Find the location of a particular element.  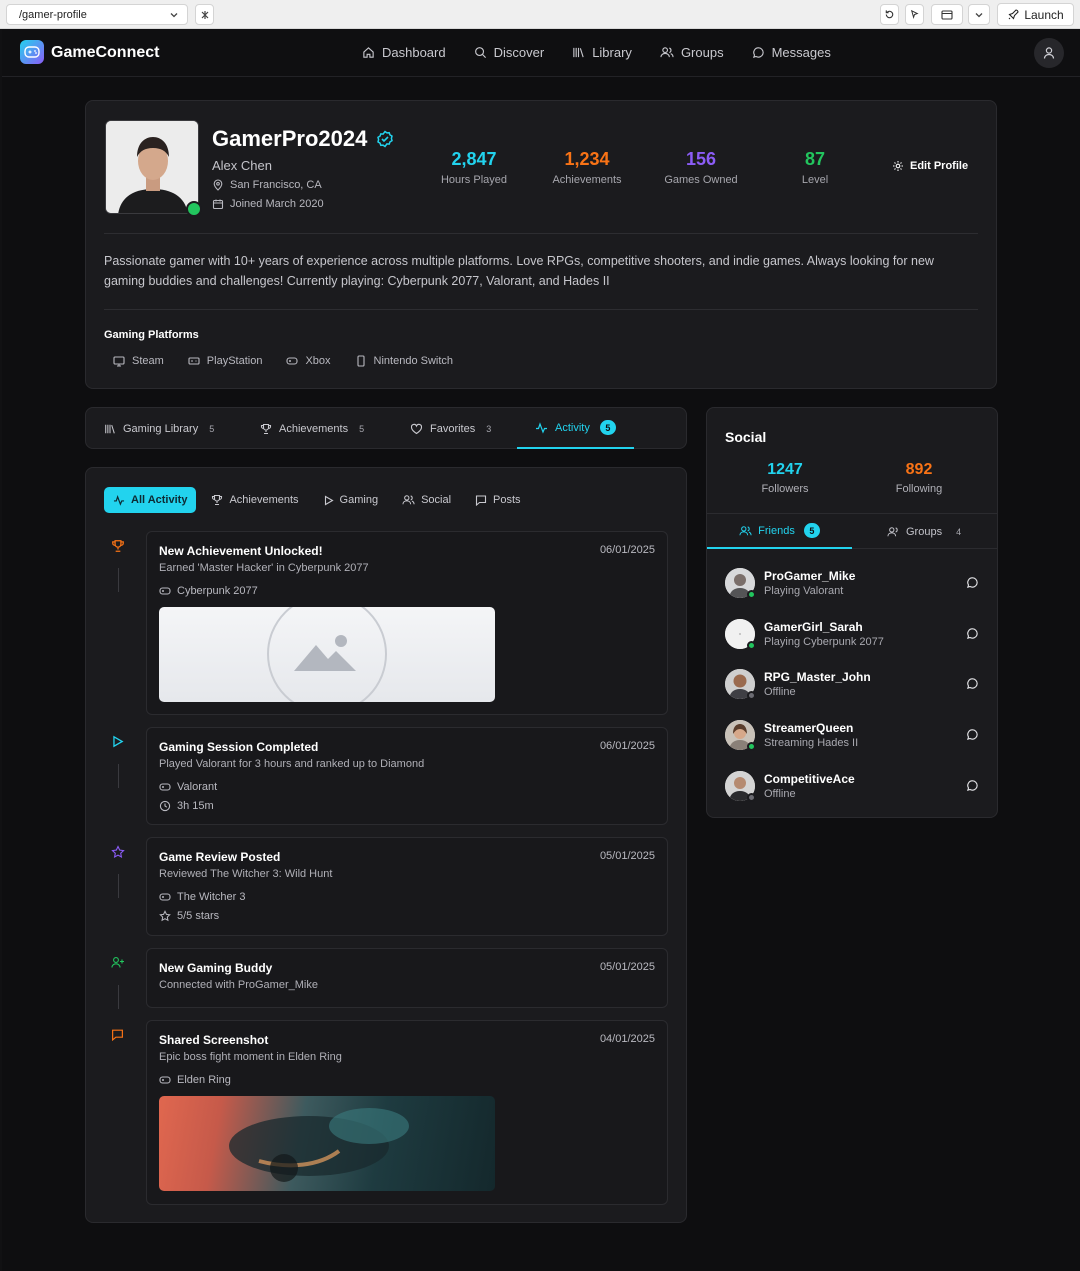

followers-label: Followers is located at coordinates (785, 489).